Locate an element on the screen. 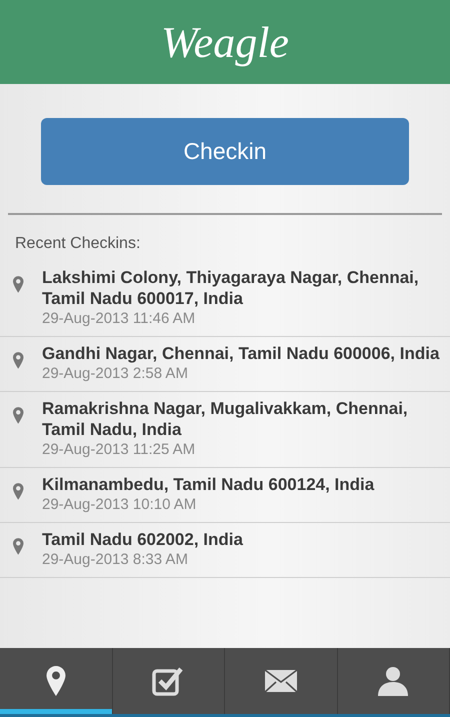 This screenshot has width=450, height=717. checkin-time: 29-Aug-2013 11:25 AM is located at coordinates (119, 449).